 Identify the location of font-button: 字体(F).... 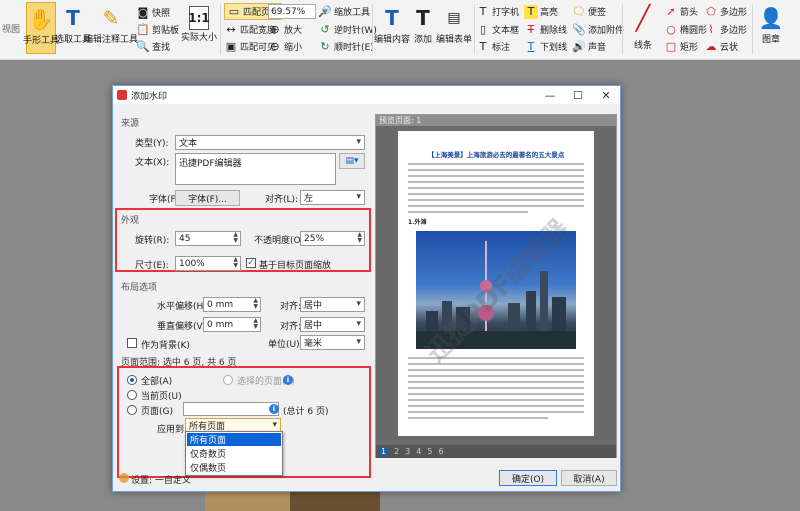
(207, 198).